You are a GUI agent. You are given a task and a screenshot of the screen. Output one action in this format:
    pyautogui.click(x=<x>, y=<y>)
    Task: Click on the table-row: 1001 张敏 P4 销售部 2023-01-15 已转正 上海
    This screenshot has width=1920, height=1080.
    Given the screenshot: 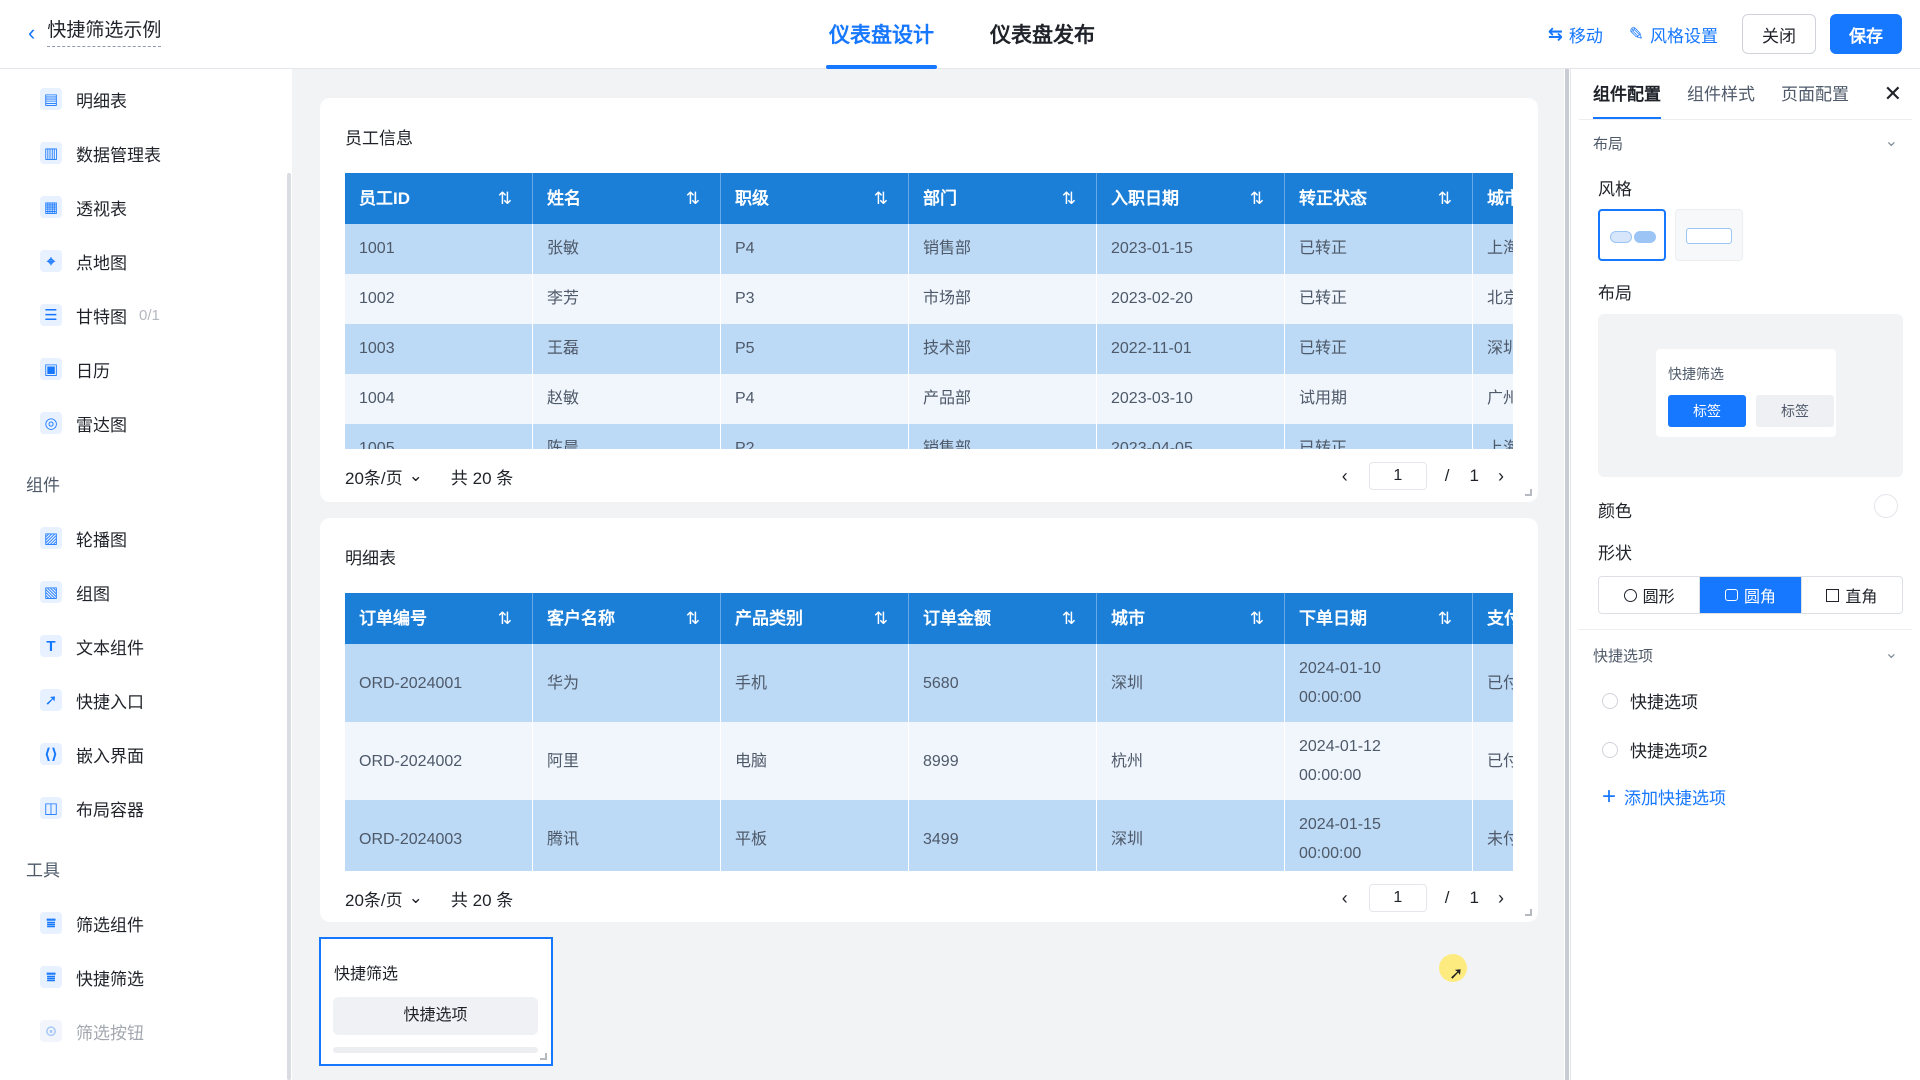 What is the action you would take?
    pyautogui.click(x=929, y=249)
    